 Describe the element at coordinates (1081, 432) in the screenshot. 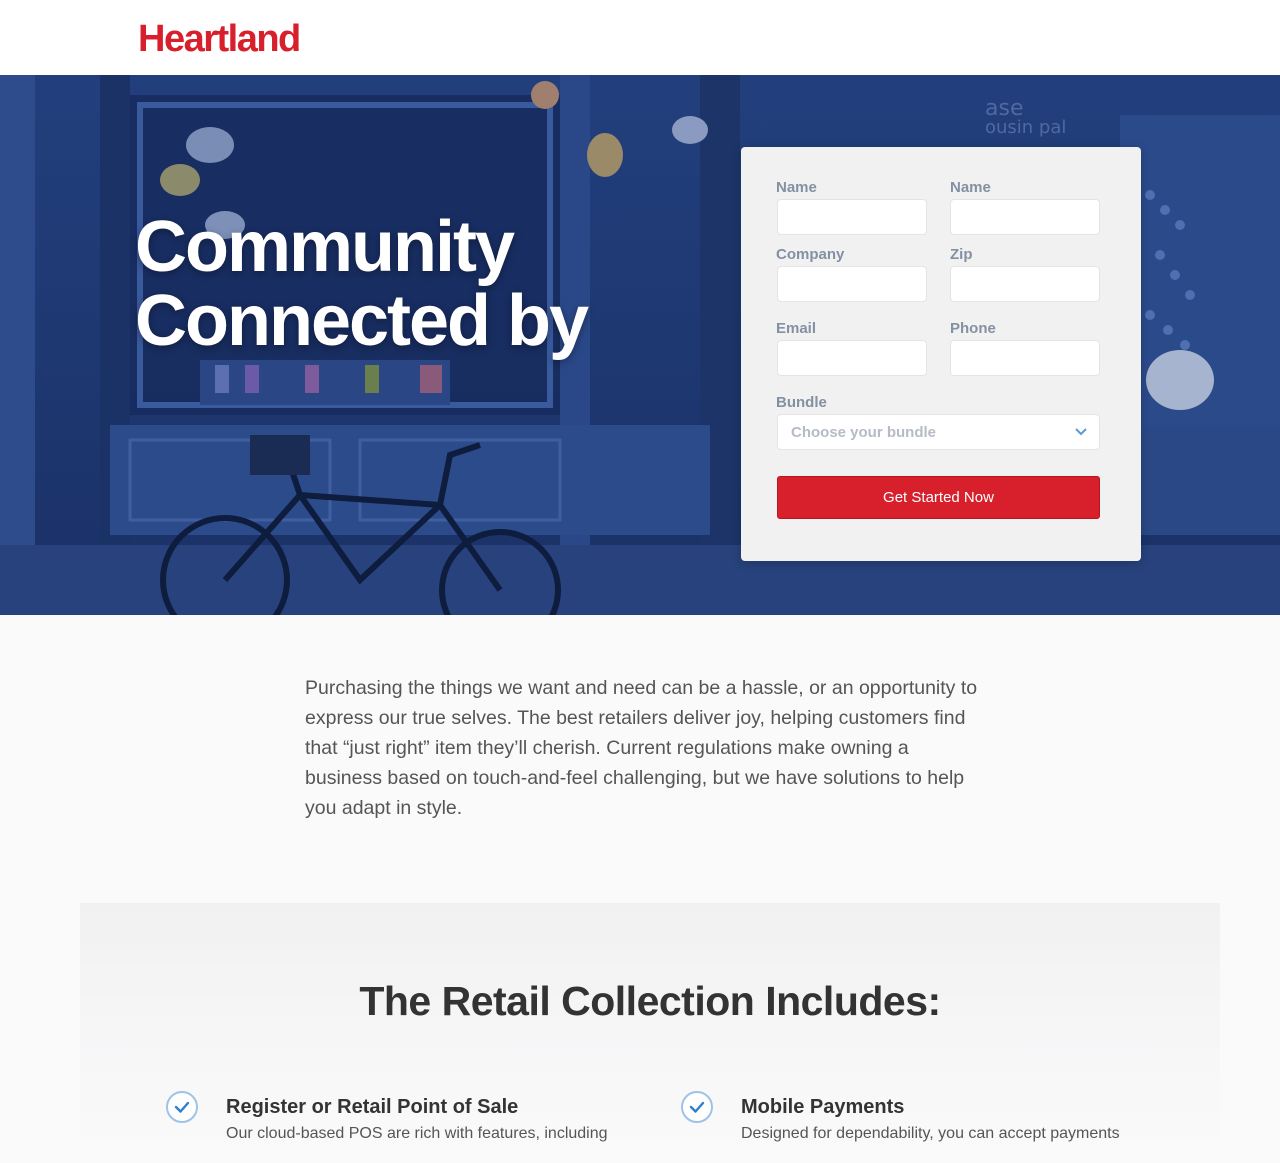

I see `chevron-down-icon` at that location.